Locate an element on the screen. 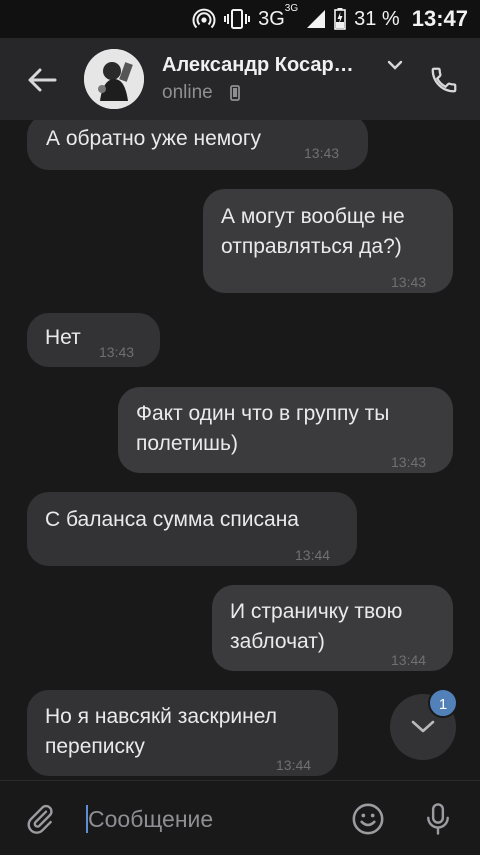 This screenshot has height=855, width=480. message-text: Факт один что в группу ты is located at coordinates (263, 413).